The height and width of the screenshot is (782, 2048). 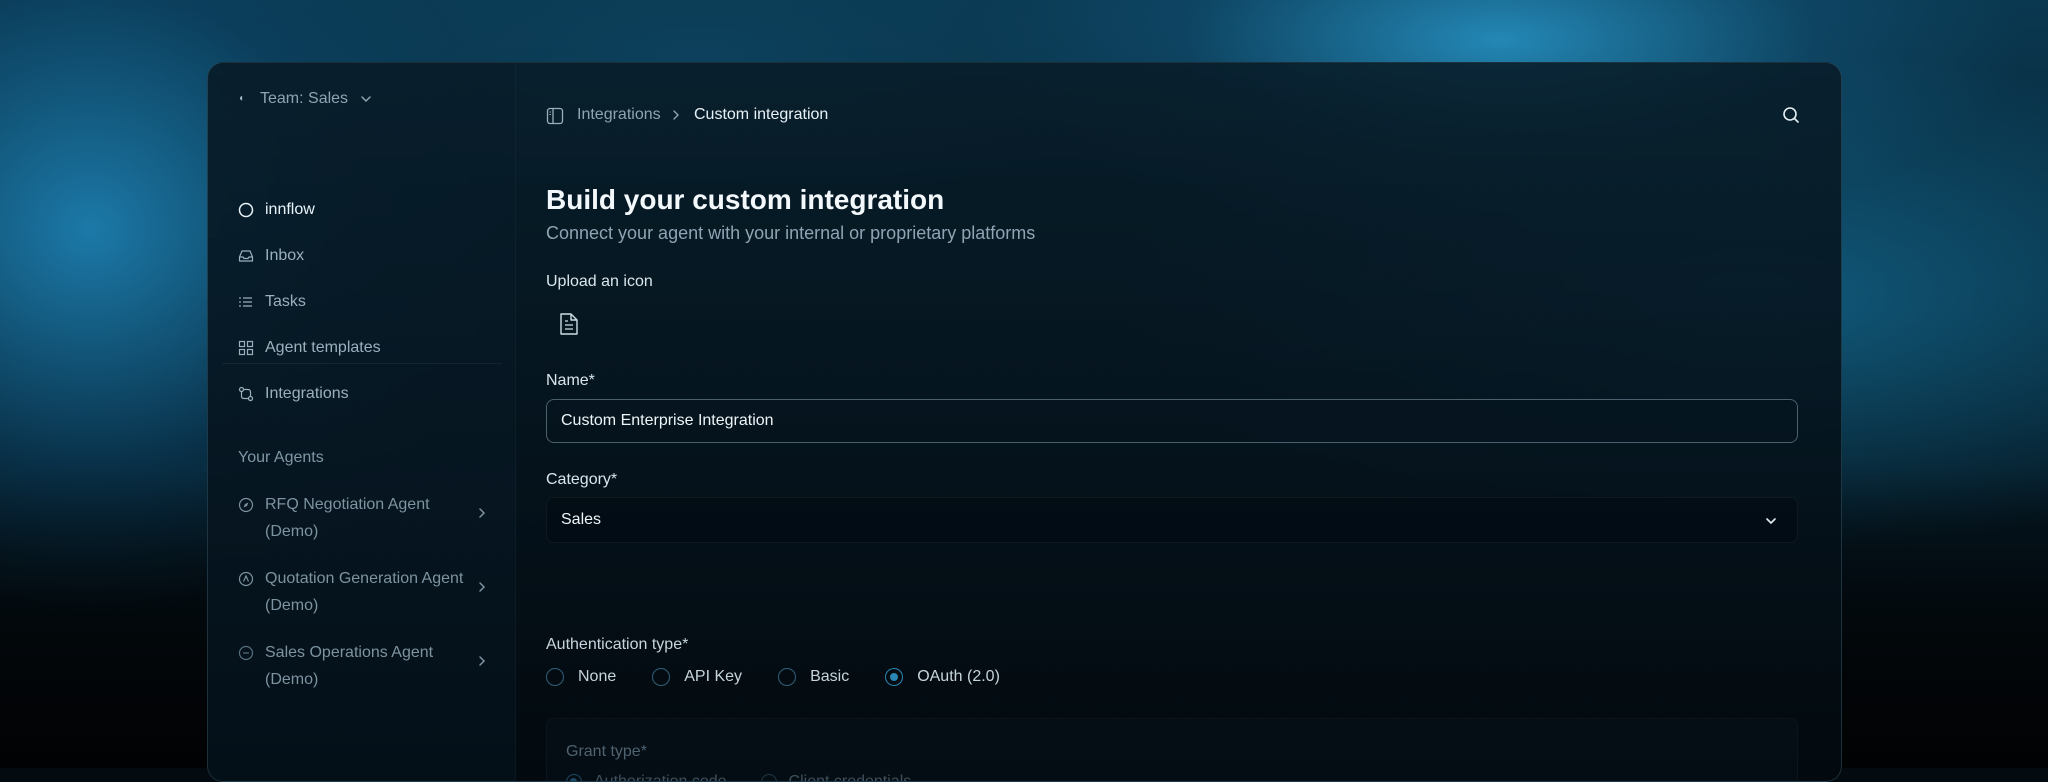 What do you see at coordinates (570, 380) in the screenshot?
I see `name-label: Name*` at bounding box center [570, 380].